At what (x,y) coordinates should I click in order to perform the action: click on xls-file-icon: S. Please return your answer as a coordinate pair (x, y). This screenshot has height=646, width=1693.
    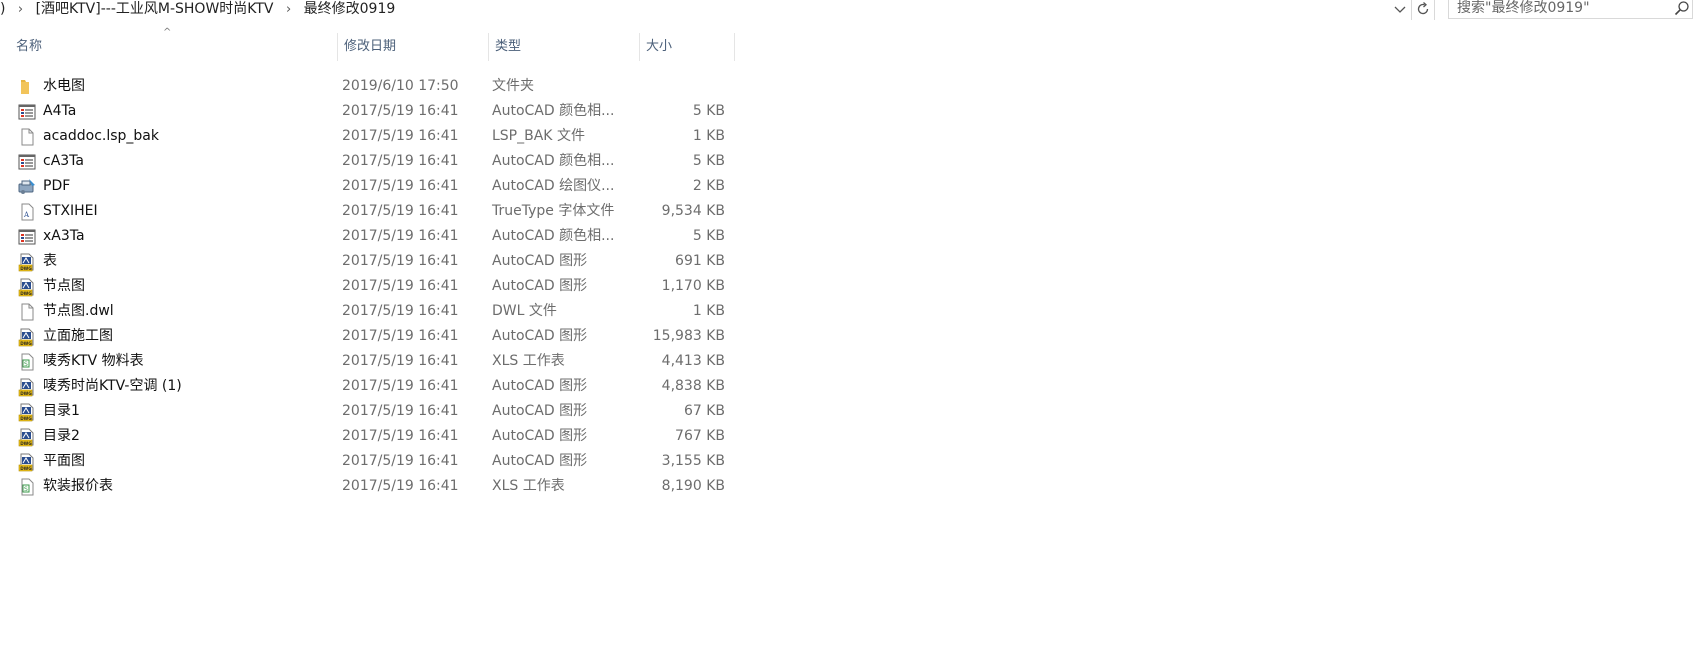
    Looking at the image, I should click on (27, 362).